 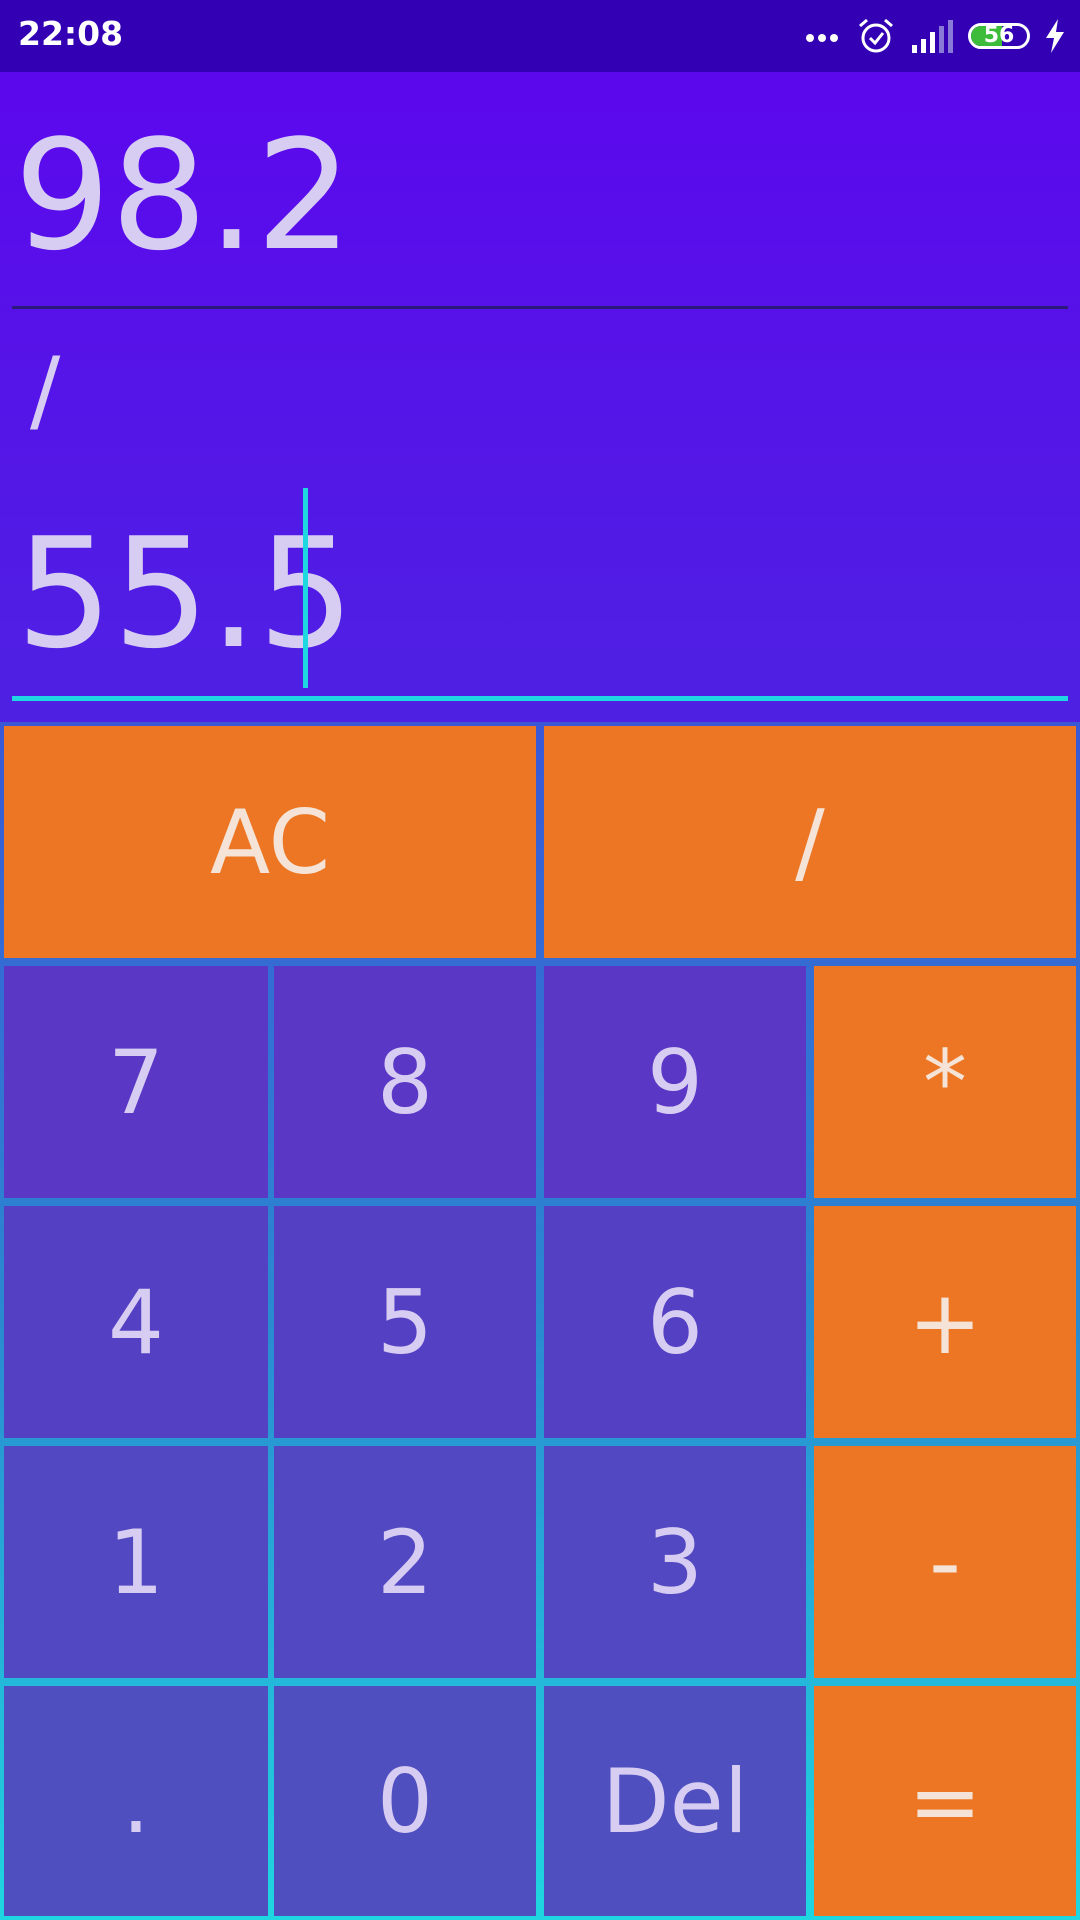 I want to click on status-icons: 56, so click(x=936, y=36).